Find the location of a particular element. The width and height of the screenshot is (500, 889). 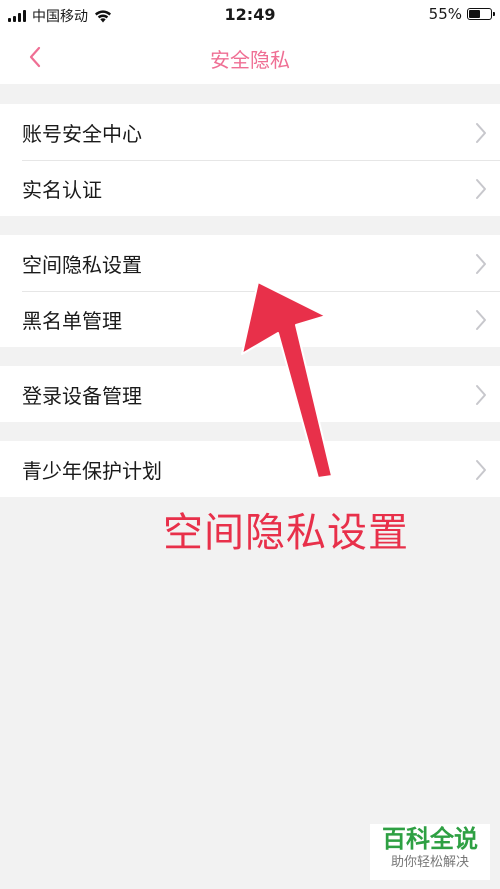

list-item-login-device-management: 登录设备管理 is located at coordinates (250, 394).